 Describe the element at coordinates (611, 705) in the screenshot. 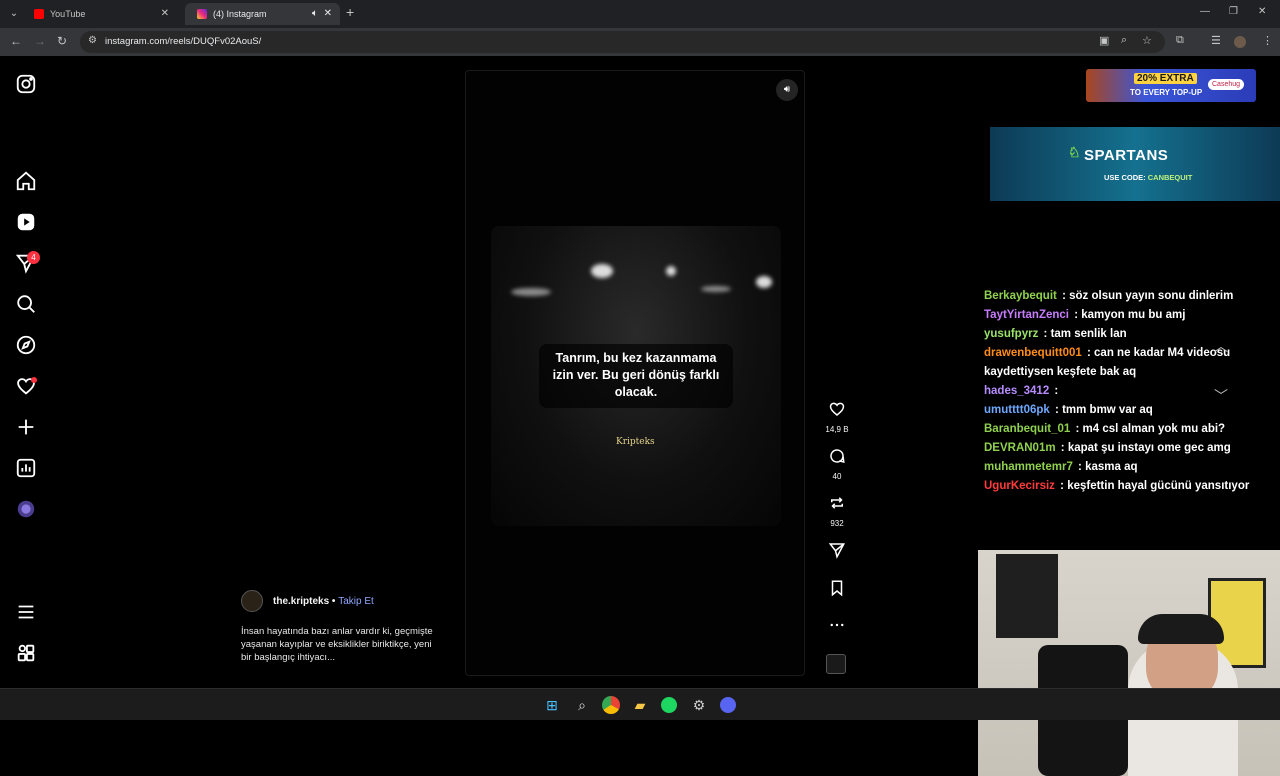

I see `chrome-icon` at that location.